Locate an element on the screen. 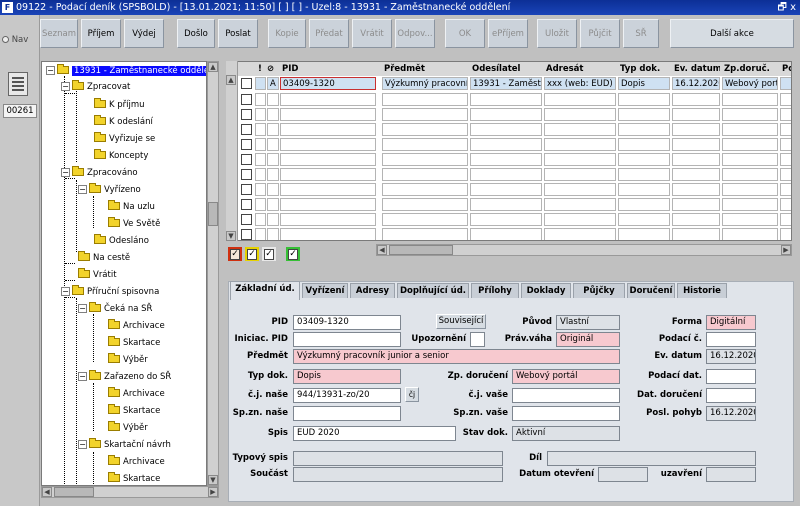  restore-window-icon: 🗗 x is located at coordinates (787, 7).